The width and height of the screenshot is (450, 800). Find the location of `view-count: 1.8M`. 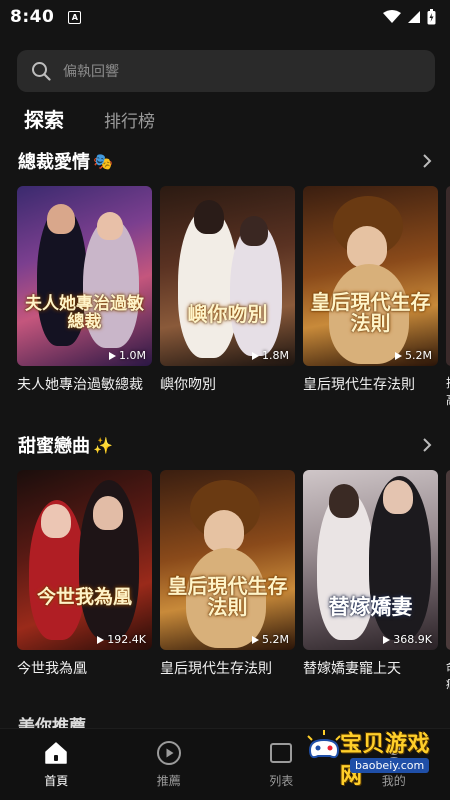

view-count: 1.8M is located at coordinates (270, 355).